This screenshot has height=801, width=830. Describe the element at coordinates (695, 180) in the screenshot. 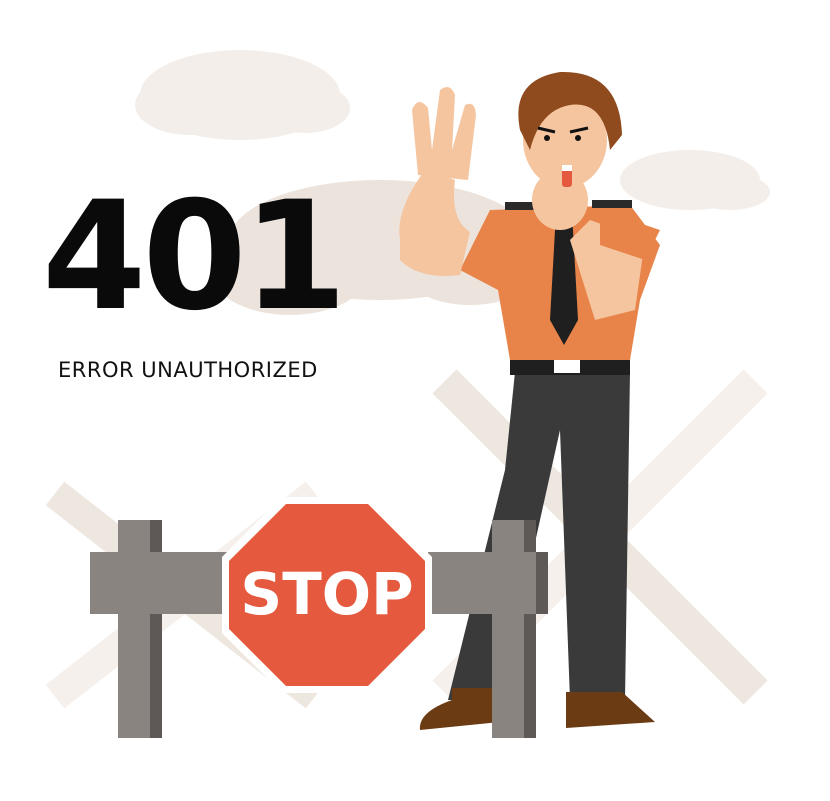

I see `cloud-right` at that location.